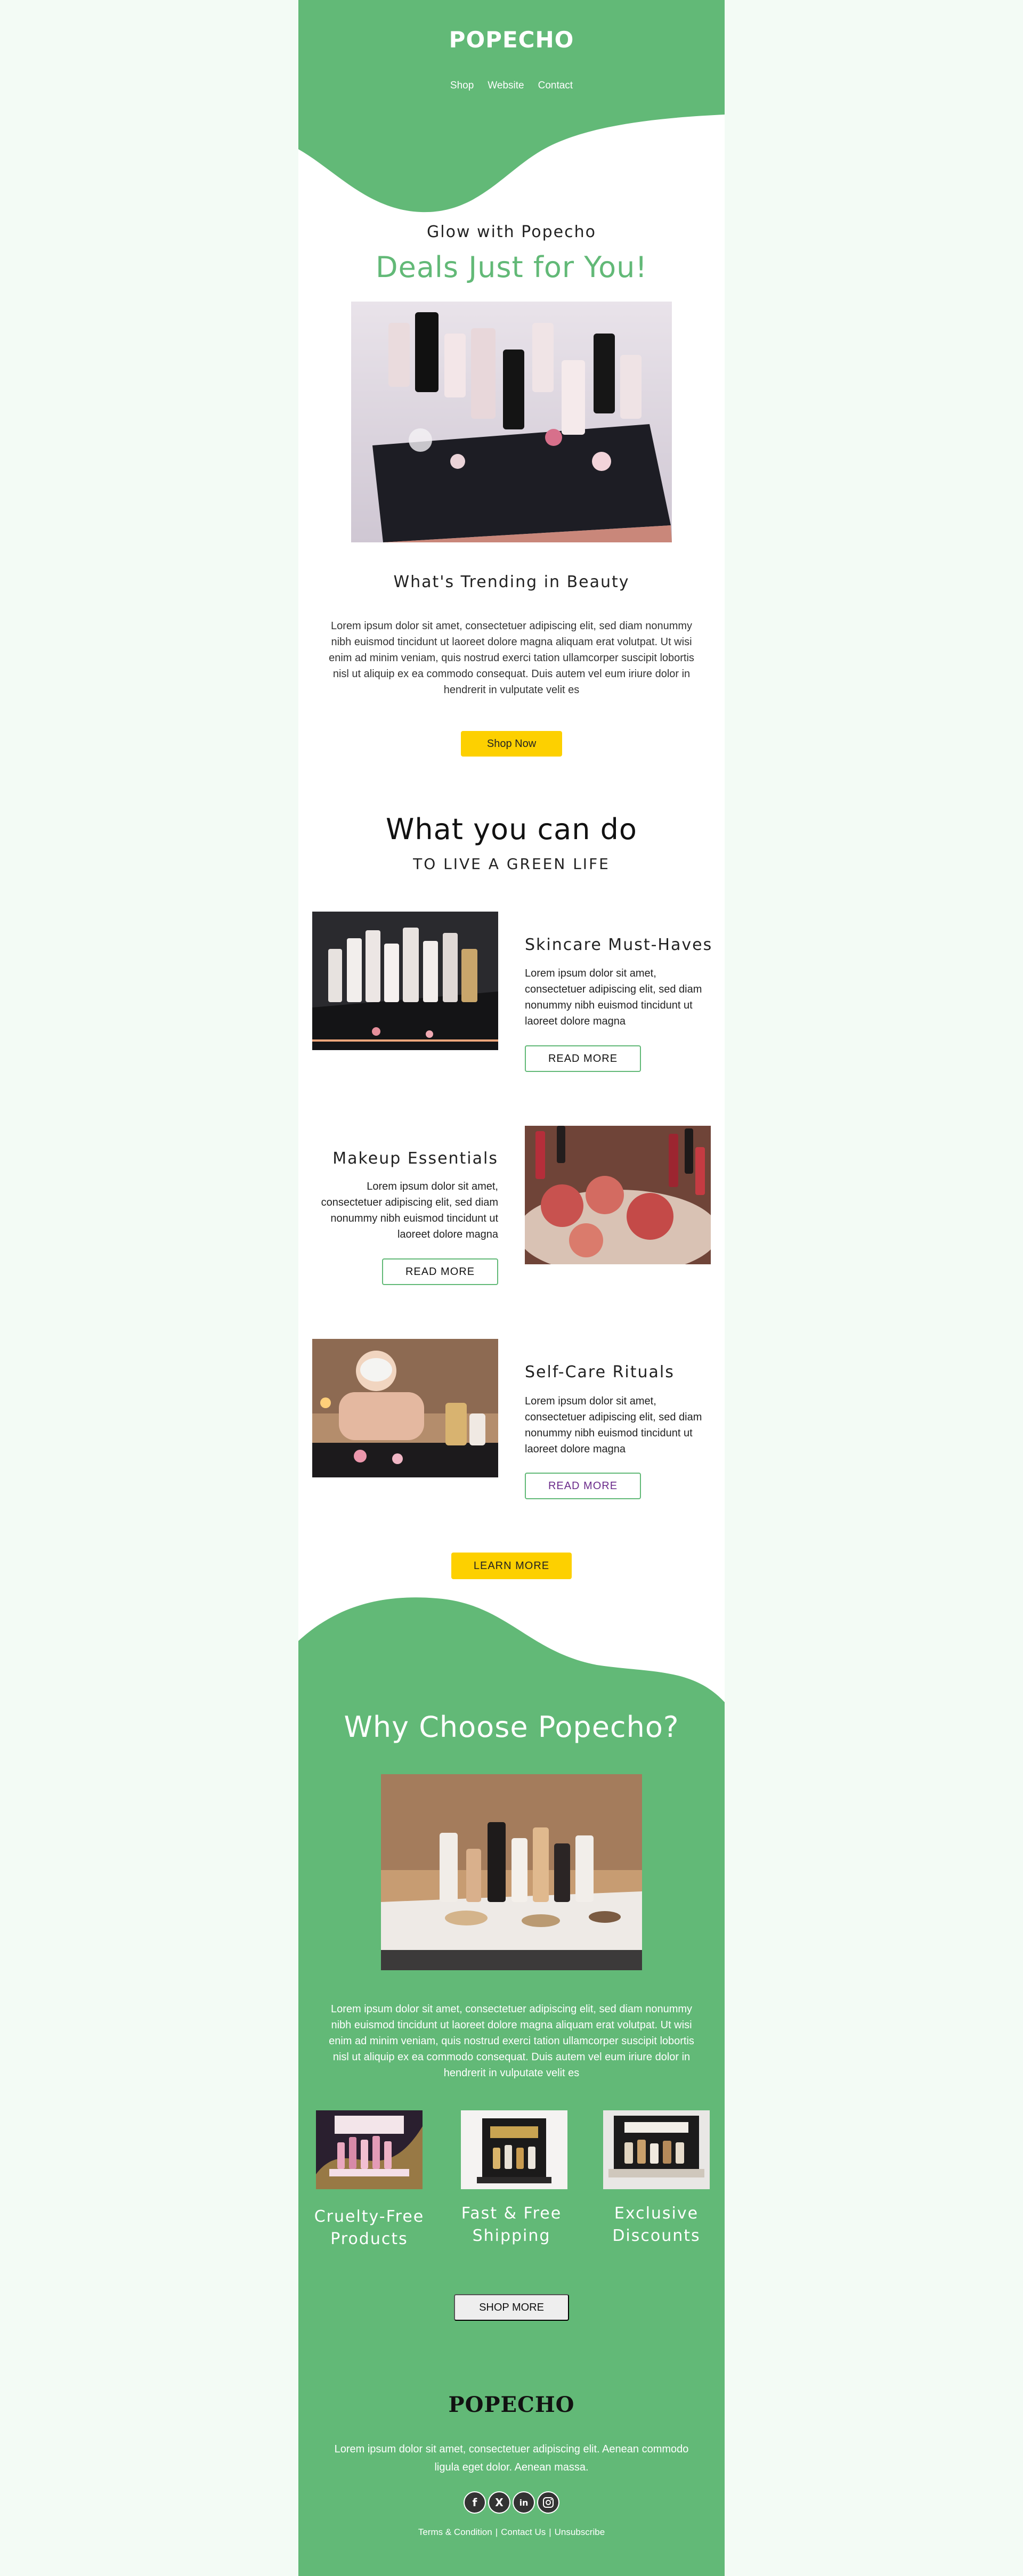 This screenshot has width=1023, height=2576. What do you see at coordinates (511, 1872) in the screenshot?
I see `products-table-image` at bounding box center [511, 1872].